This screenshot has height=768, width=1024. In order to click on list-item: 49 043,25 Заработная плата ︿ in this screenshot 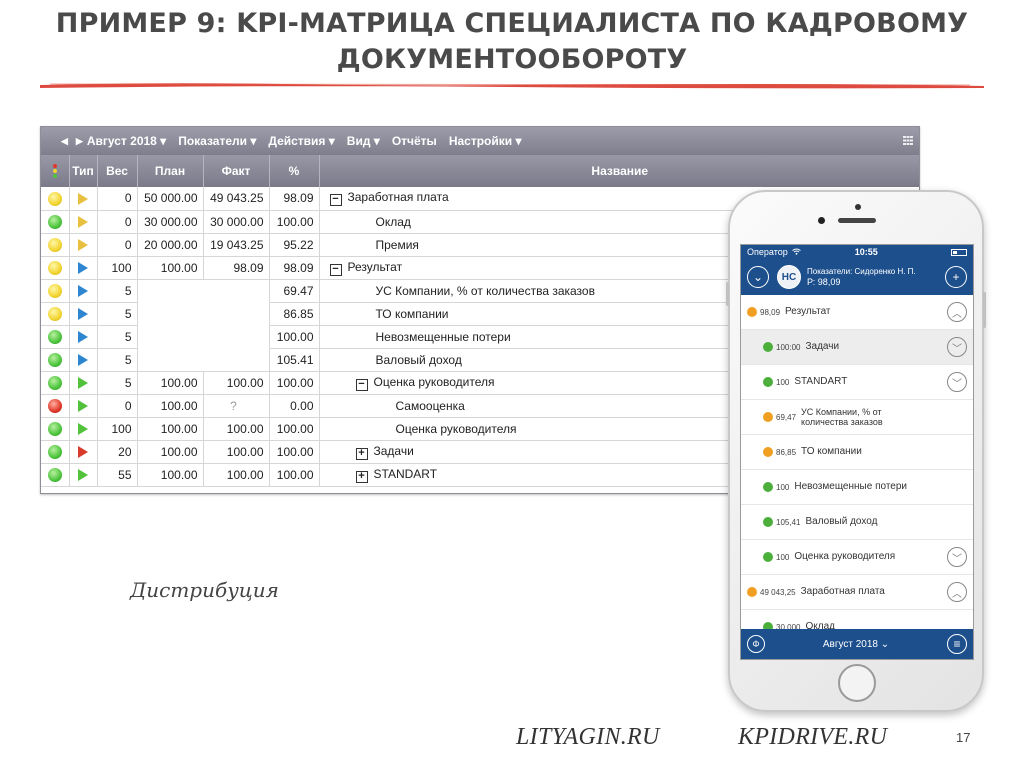, I will do `click(857, 592)`.